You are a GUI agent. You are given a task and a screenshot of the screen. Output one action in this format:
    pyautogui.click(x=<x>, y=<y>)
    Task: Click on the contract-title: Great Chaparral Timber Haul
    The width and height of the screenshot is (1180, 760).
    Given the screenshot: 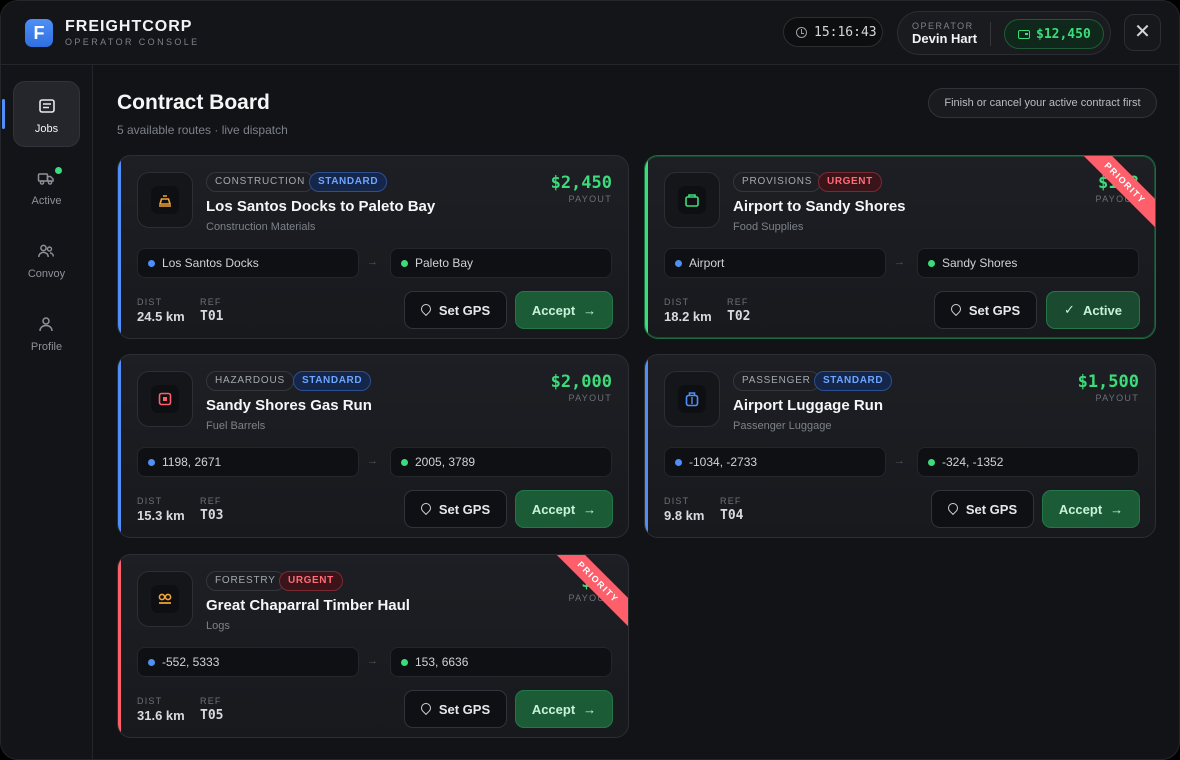 What is the action you would take?
    pyautogui.click(x=308, y=605)
    